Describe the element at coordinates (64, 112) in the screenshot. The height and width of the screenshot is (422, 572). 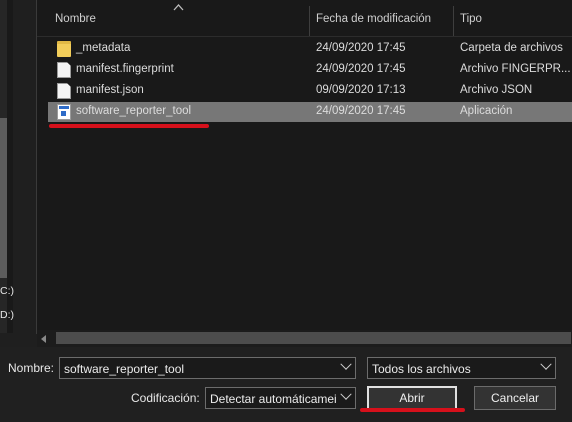
I see `application-icon` at that location.